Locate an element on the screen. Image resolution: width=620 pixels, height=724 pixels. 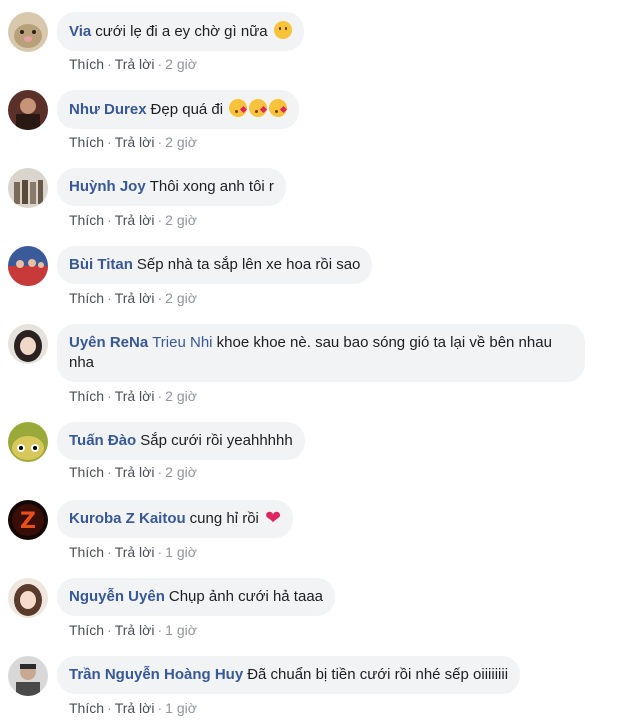
comment-text: Thôi xong anh tôi r is located at coordinates (211, 186).